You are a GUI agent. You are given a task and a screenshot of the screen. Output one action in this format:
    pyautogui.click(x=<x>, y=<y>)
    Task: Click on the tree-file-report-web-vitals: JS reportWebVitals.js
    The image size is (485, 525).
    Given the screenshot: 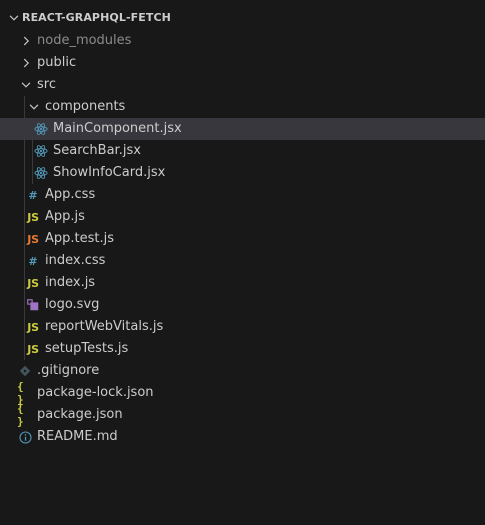 What is the action you would take?
    pyautogui.click(x=242, y=327)
    